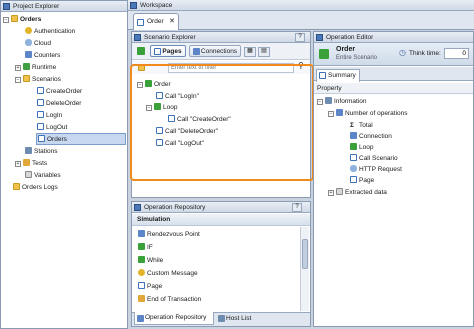 The height and width of the screenshot is (329, 474). I want to click on workspace-titlebar: Workspace, so click(301, 5).